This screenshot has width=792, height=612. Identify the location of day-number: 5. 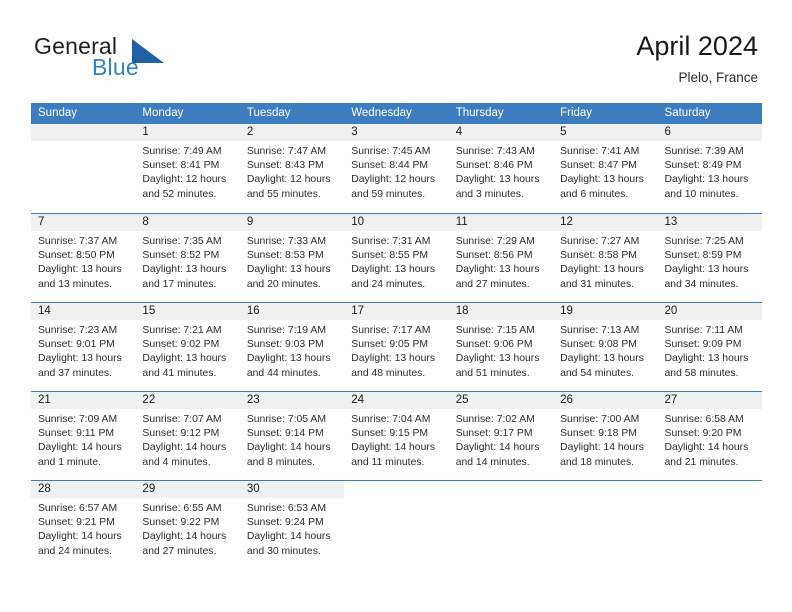
(605, 132).